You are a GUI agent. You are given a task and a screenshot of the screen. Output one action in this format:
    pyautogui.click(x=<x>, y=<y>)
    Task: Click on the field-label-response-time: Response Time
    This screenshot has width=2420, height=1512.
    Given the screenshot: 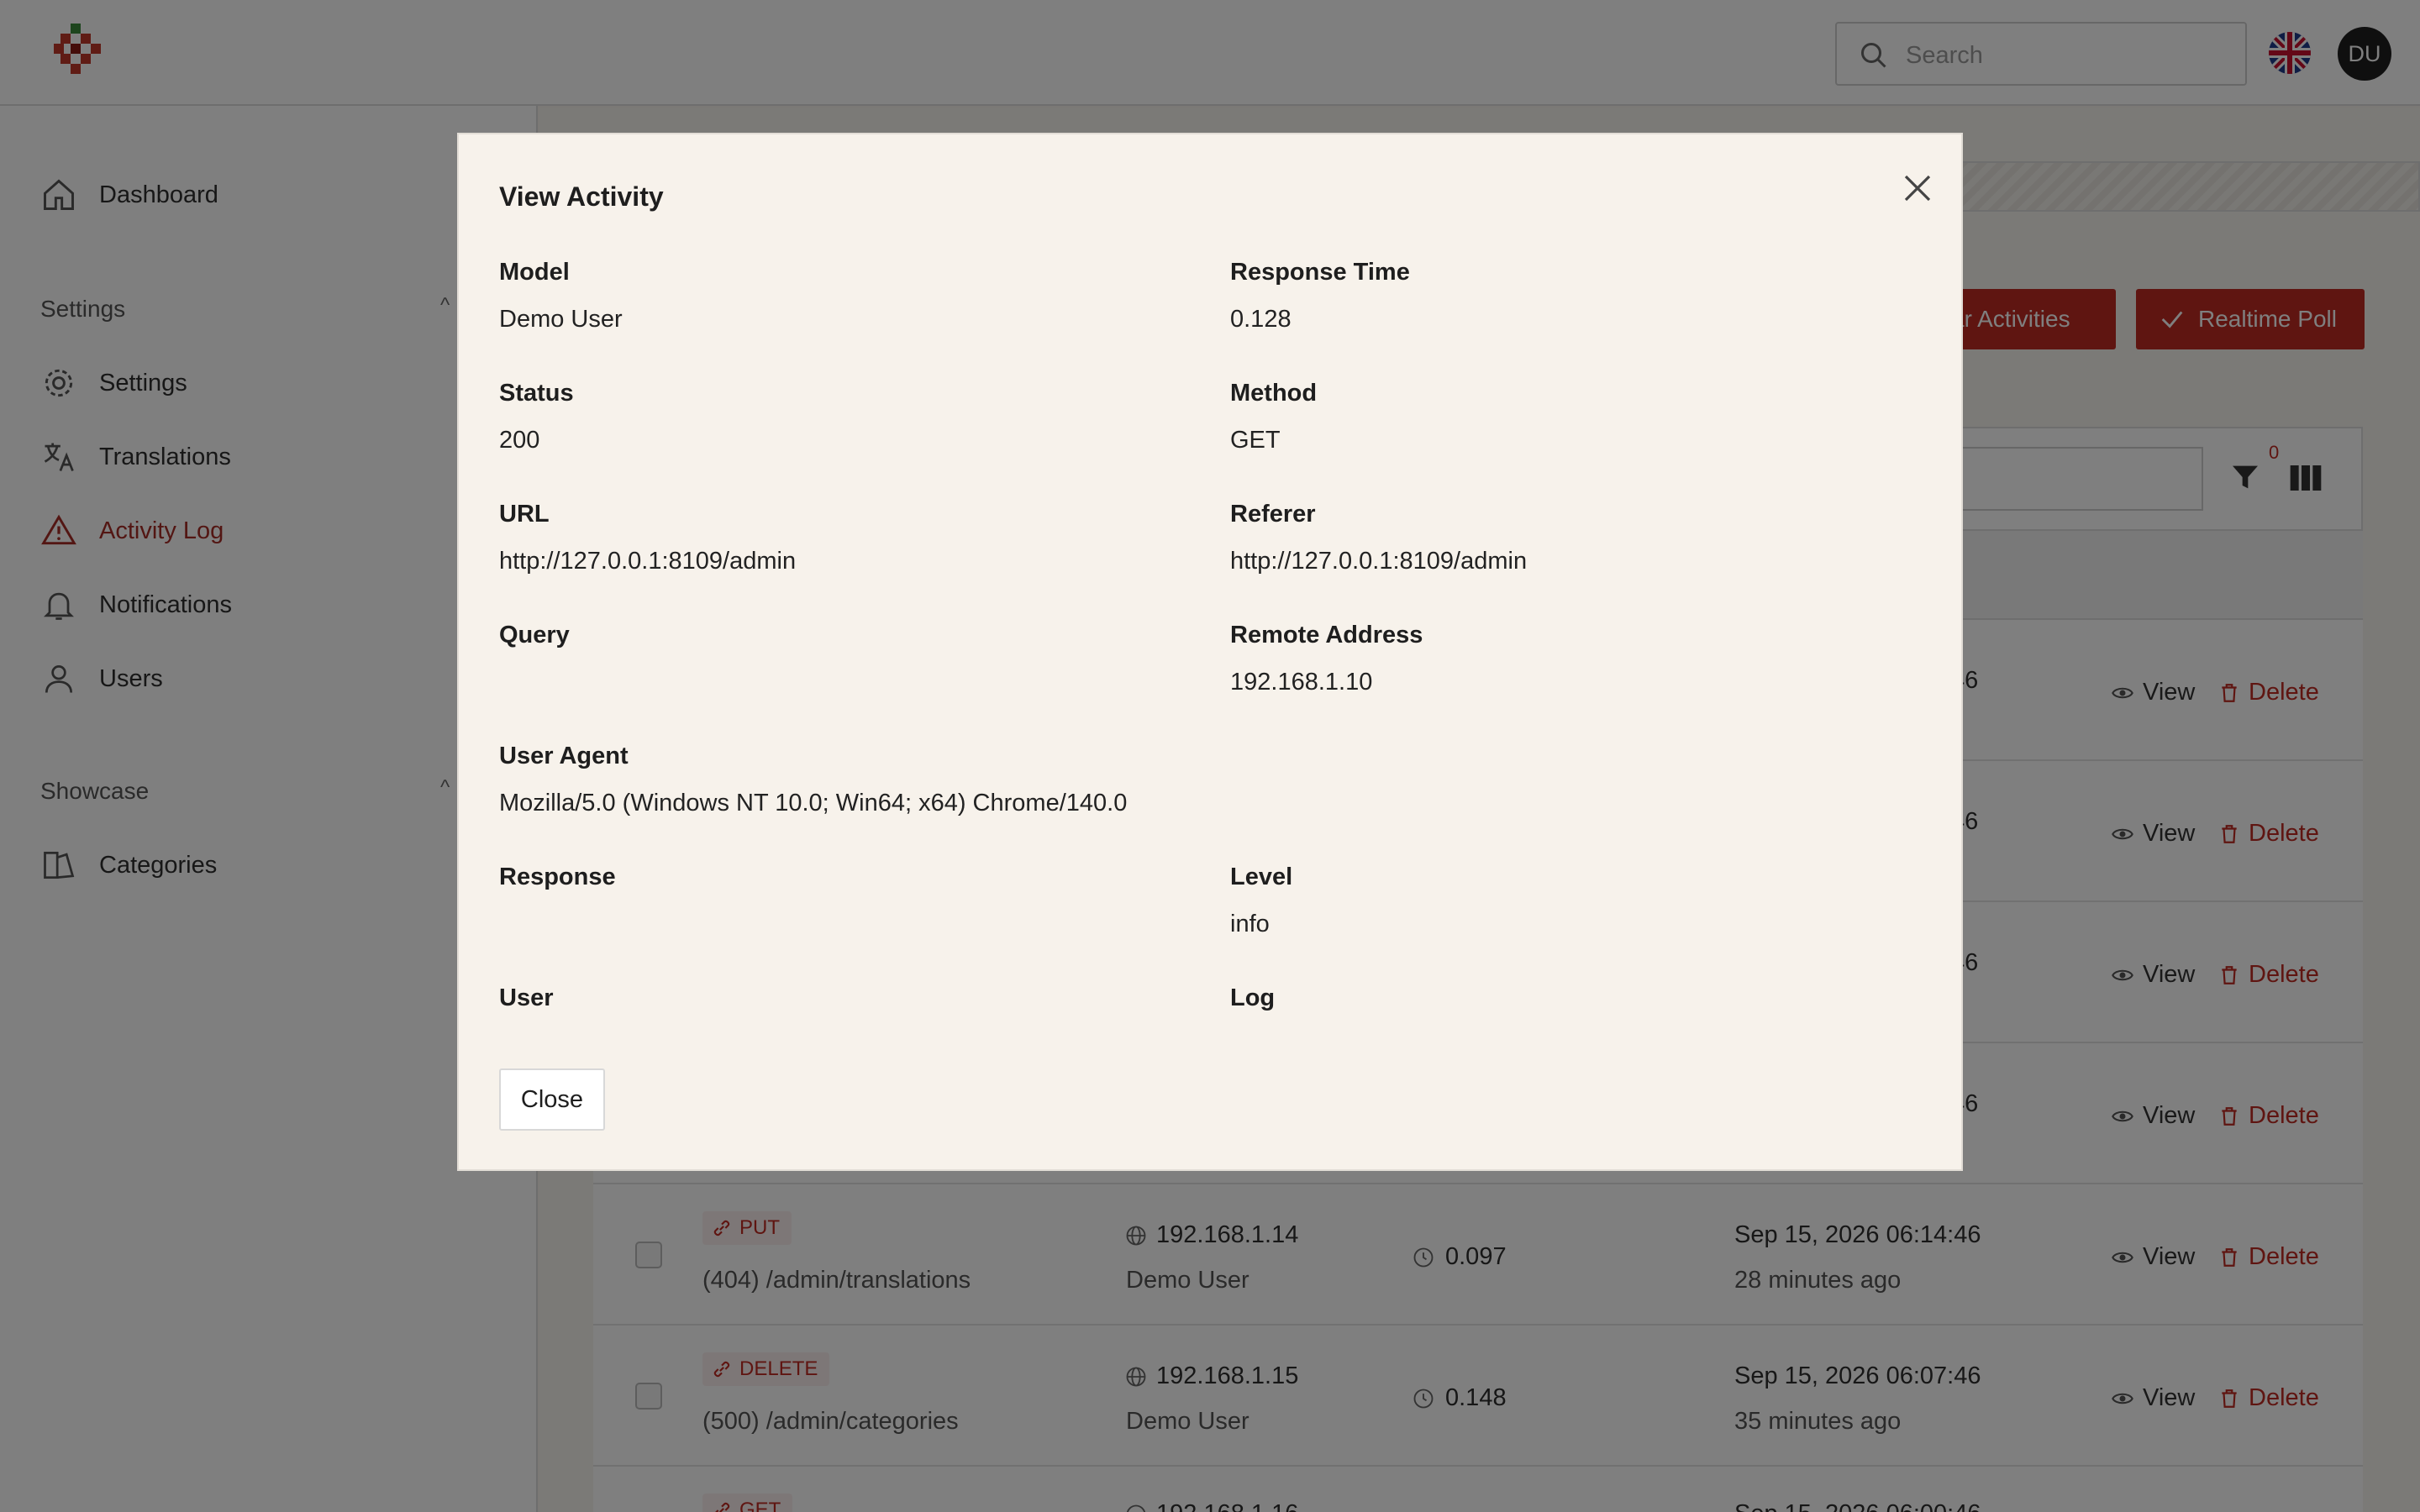 What is the action you would take?
    pyautogui.click(x=1320, y=272)
    